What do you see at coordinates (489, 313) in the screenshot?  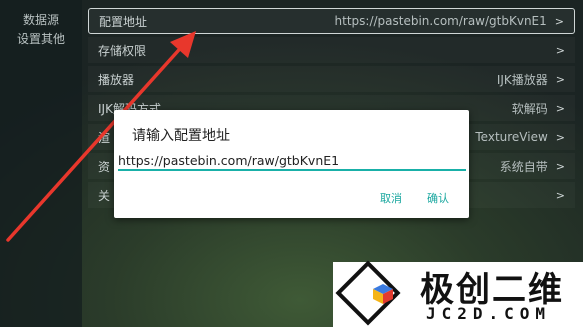 I see `watermark-domain: JC2D.COM` at bounding box center [489, 313].